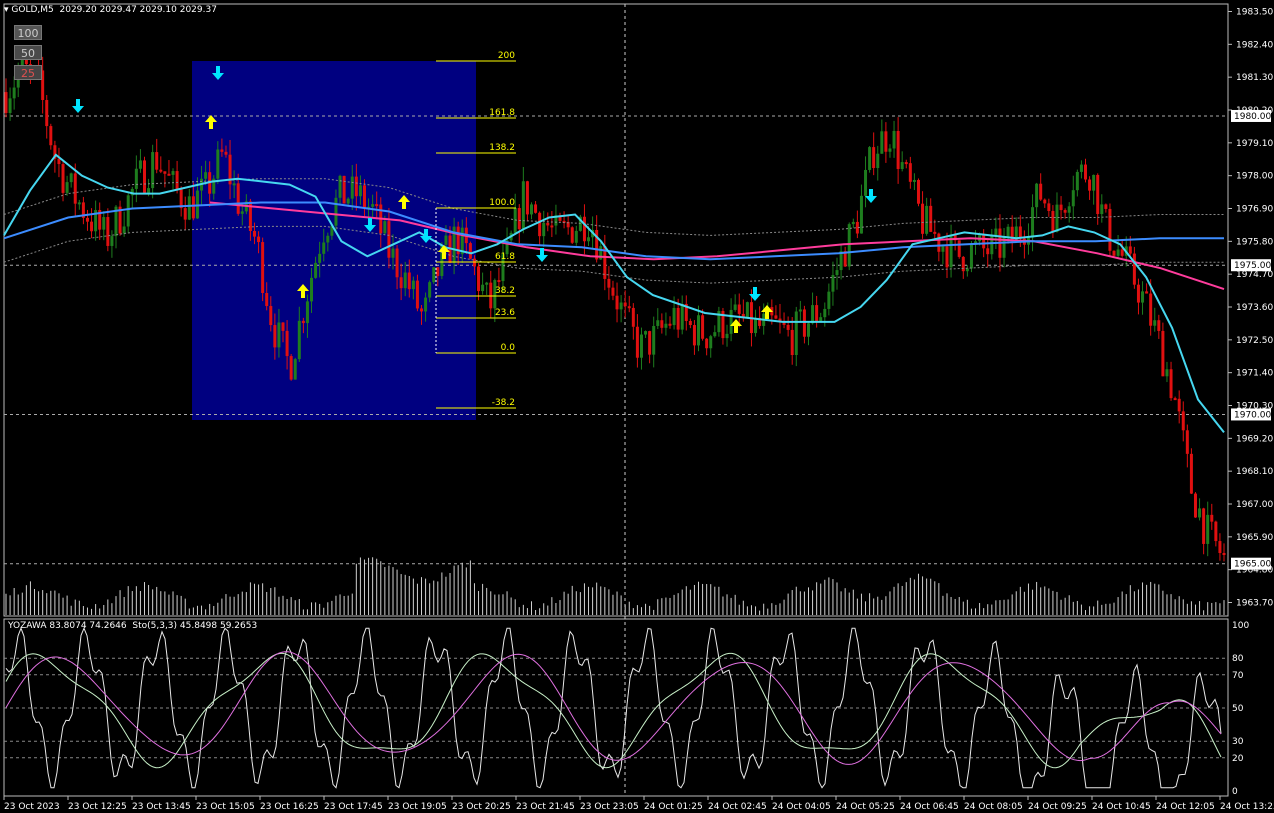 The image size is (1274, 813). I want to click on osc-tick-label: 20, so click(1238, 759).